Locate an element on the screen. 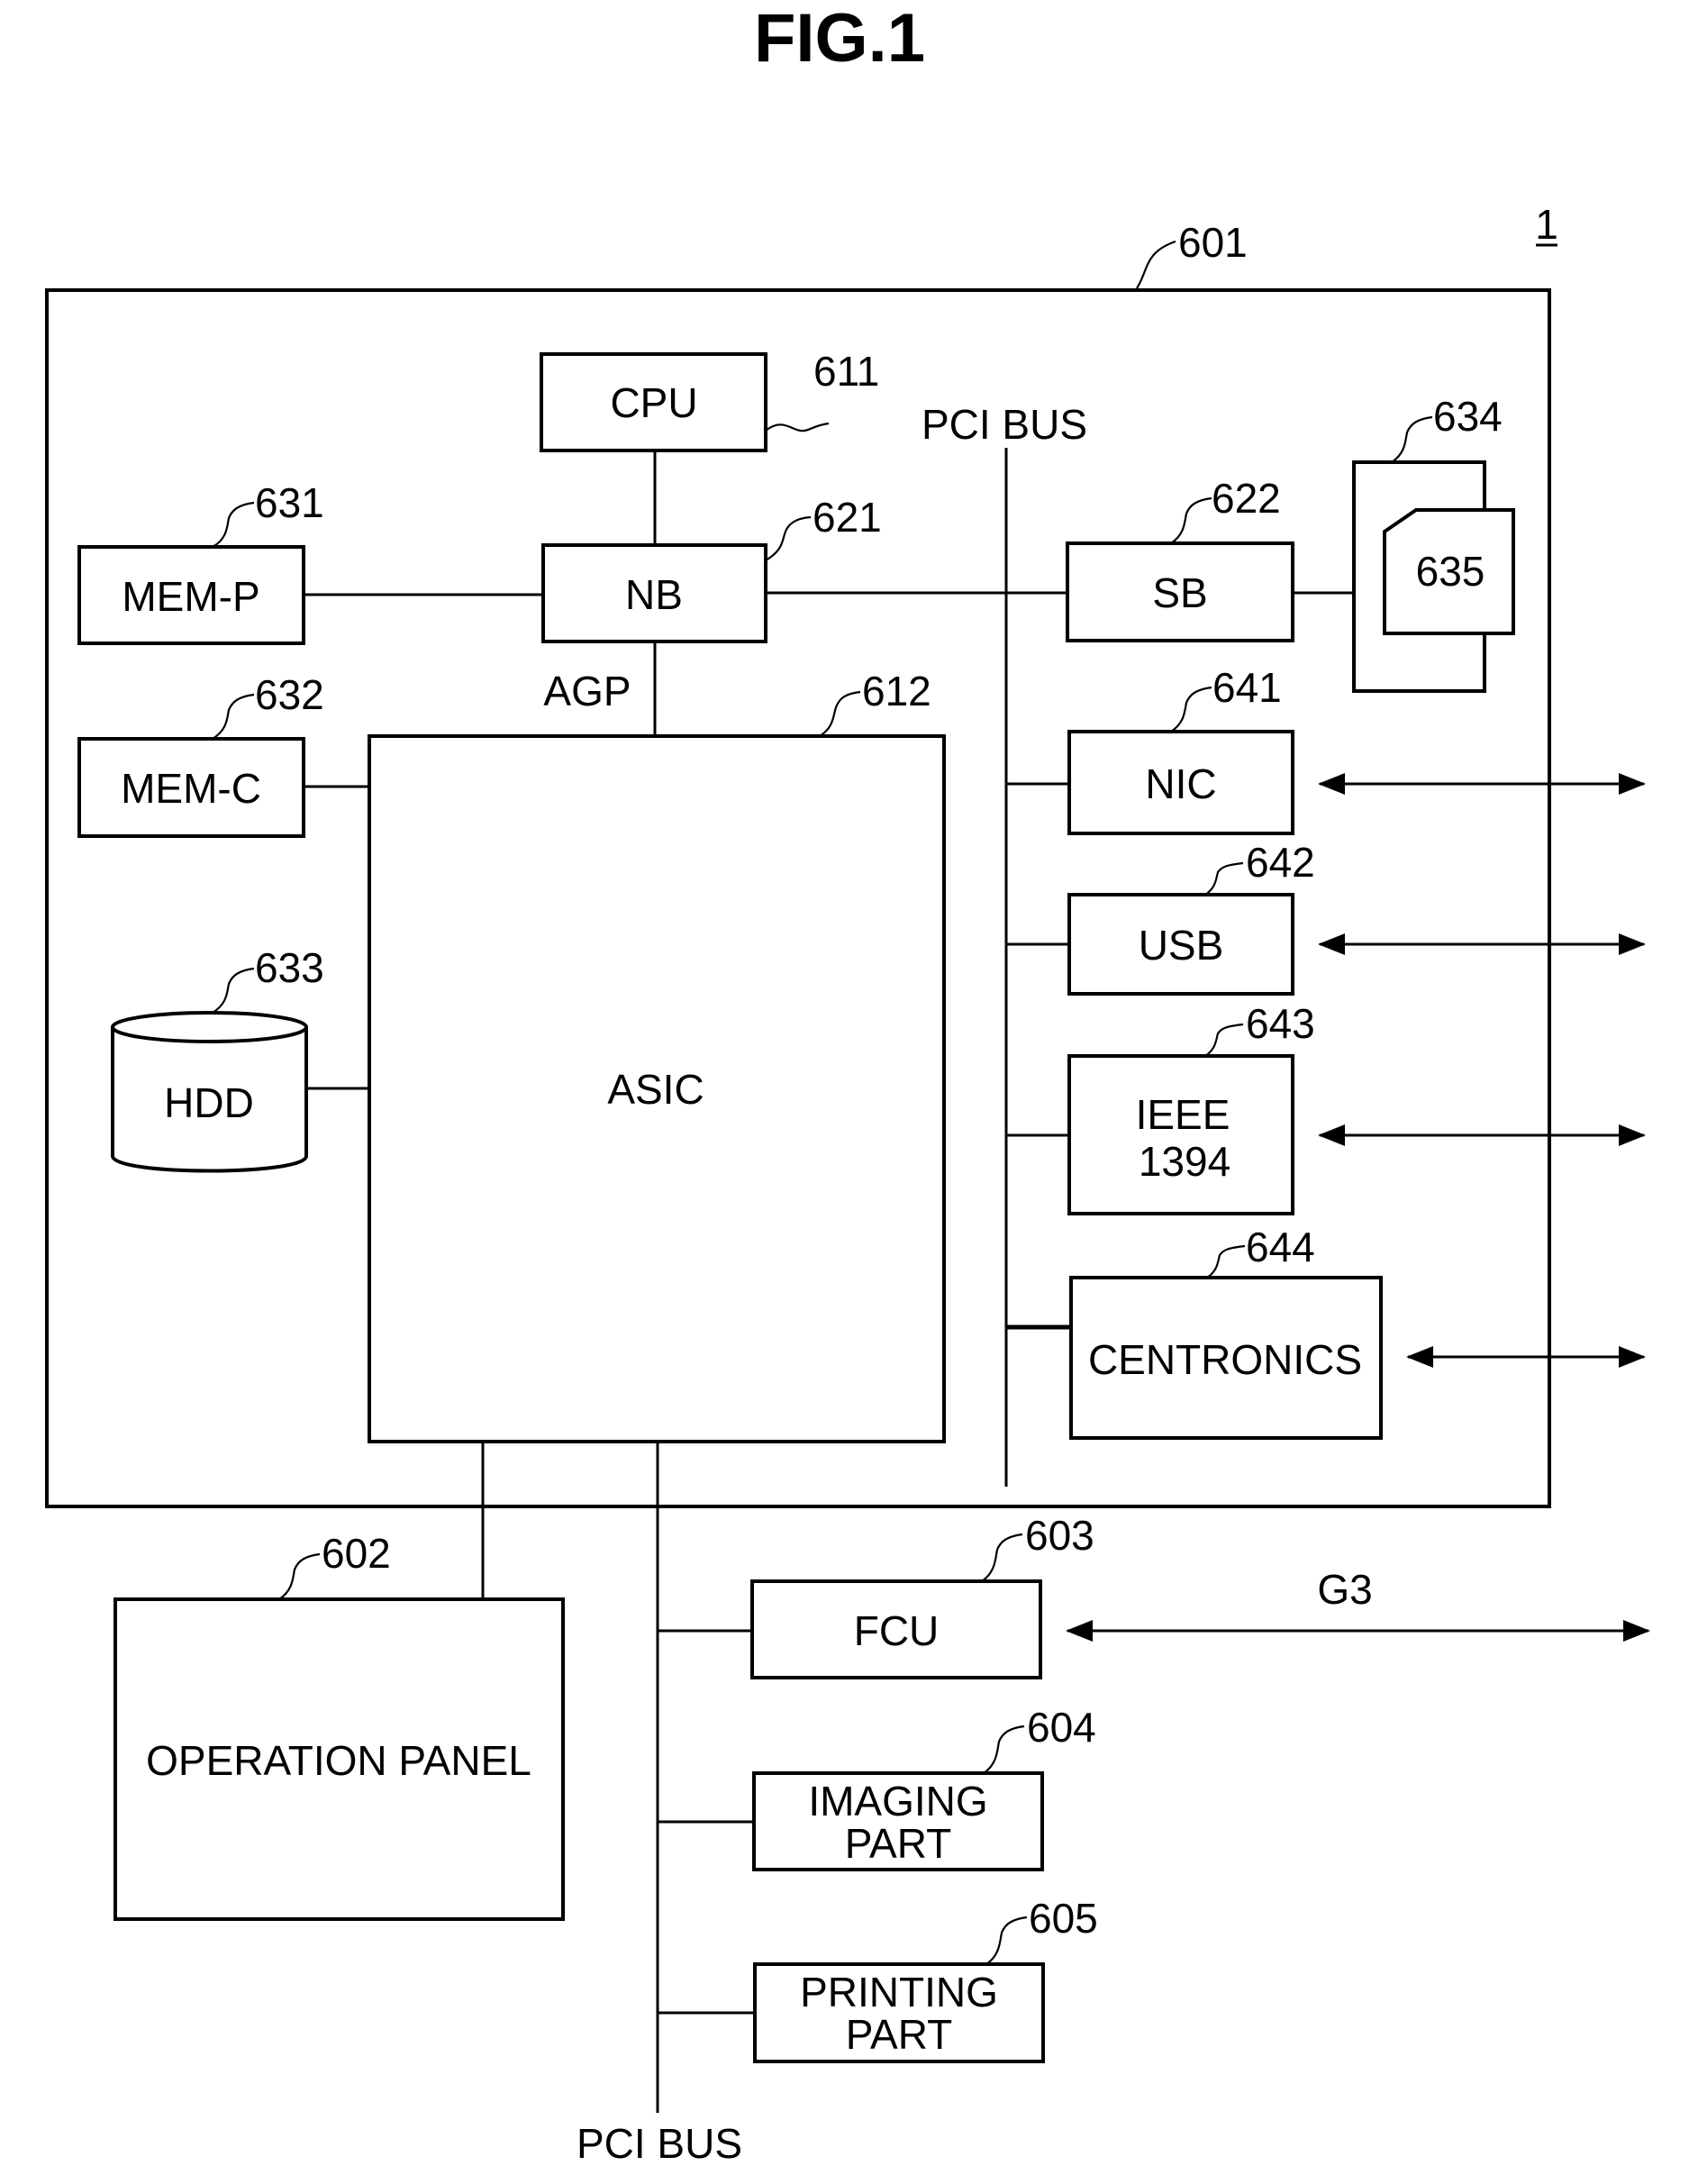 The height and width of the screenshot is (2184, 1689). cpu-label: CPU is located at coordinates (653, 402).